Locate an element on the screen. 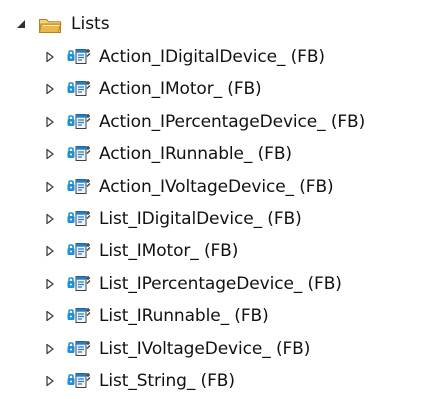 The width and height of the screenshot is (422, 399). tree-node-list-imotor-fb: List_IMotor_ (FB) is located at coordinates (141, 251).